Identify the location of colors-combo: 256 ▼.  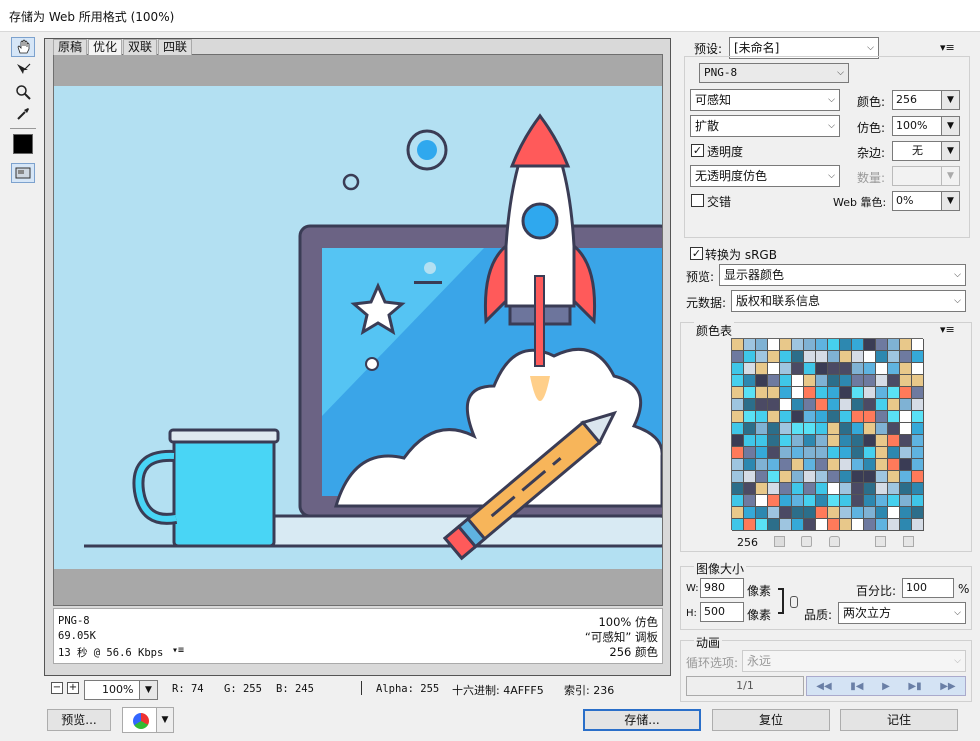
(926, 100).